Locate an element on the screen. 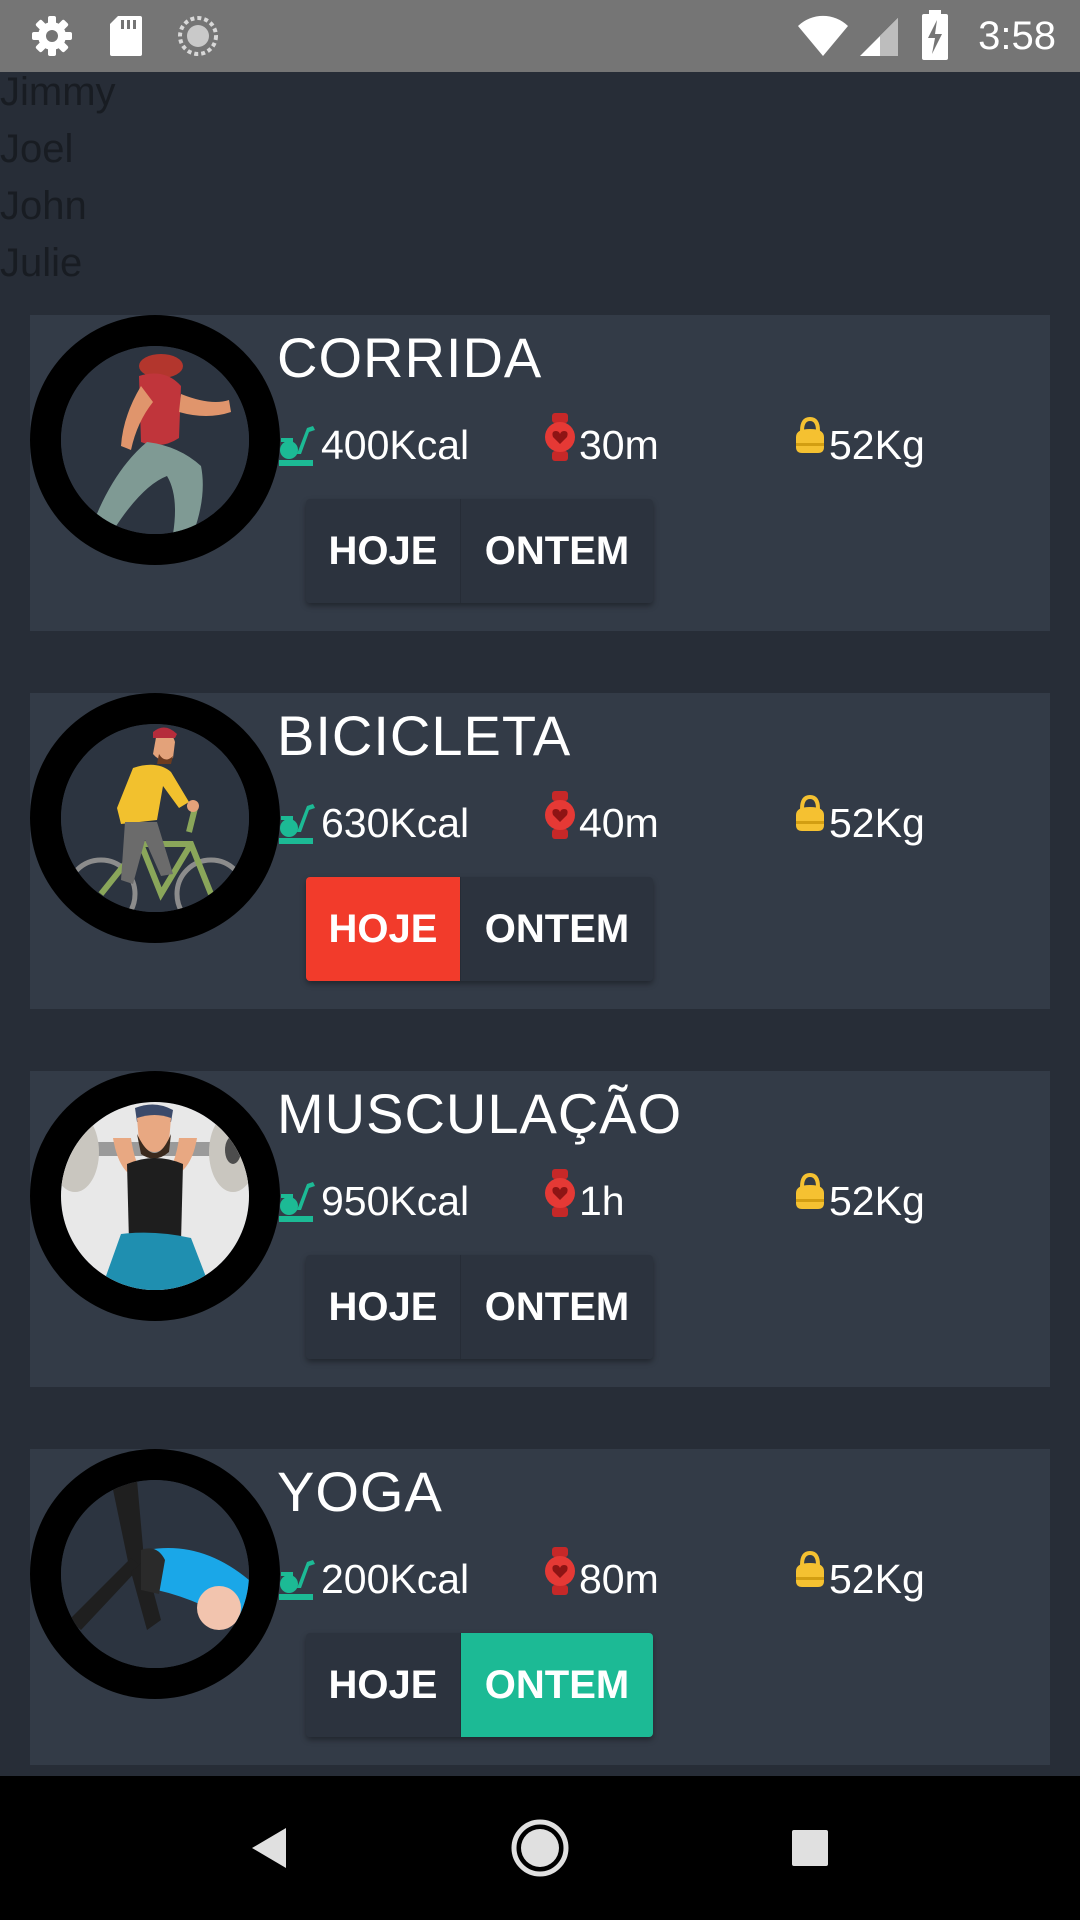 This screenshot has height=1920, width=1080. yoga-illustration is located at coordinates (155, 1574).